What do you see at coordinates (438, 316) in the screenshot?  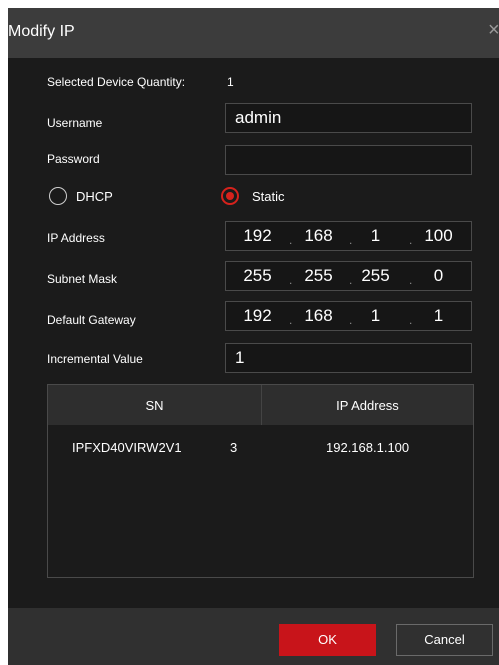 I see `gateway-octet-4: 1` at bounding box center [438, 316].